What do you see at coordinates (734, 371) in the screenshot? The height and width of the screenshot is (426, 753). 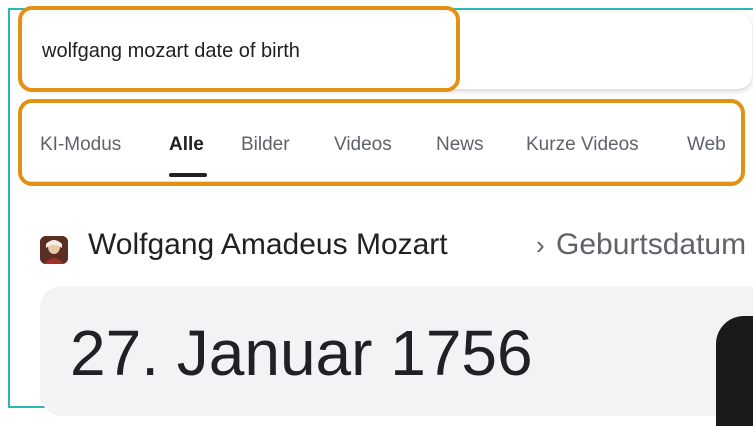 I see `portrait-image` at bounding box center [734, 371].